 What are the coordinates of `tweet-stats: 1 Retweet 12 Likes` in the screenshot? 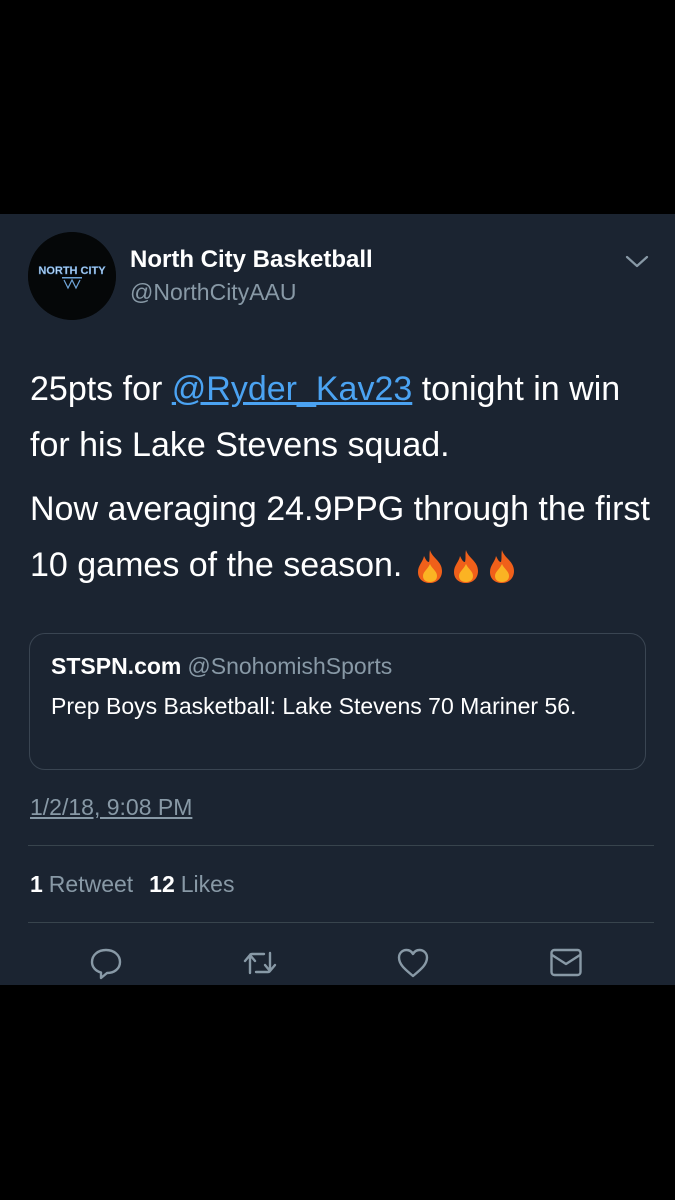 It's located at (132, 884).